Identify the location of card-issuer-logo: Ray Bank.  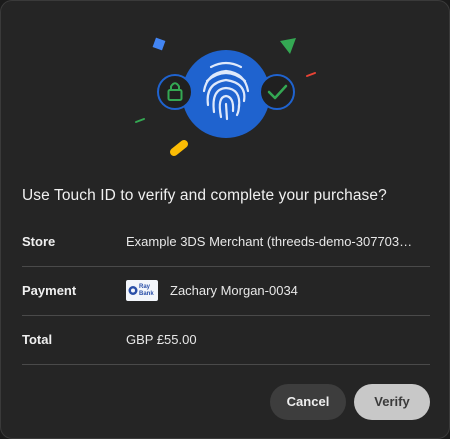
(142, 290).